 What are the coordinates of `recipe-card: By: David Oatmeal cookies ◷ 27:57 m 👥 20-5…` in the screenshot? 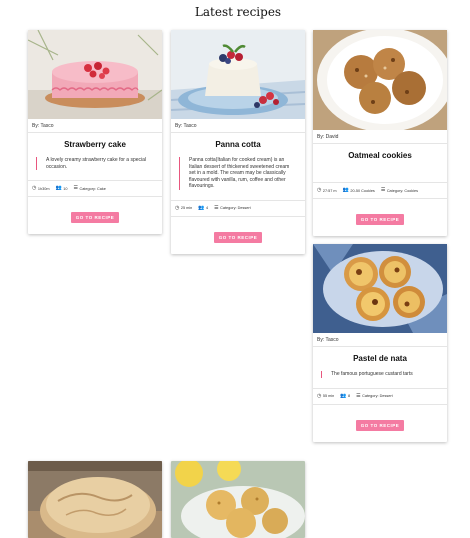 It's located at (380, 133).